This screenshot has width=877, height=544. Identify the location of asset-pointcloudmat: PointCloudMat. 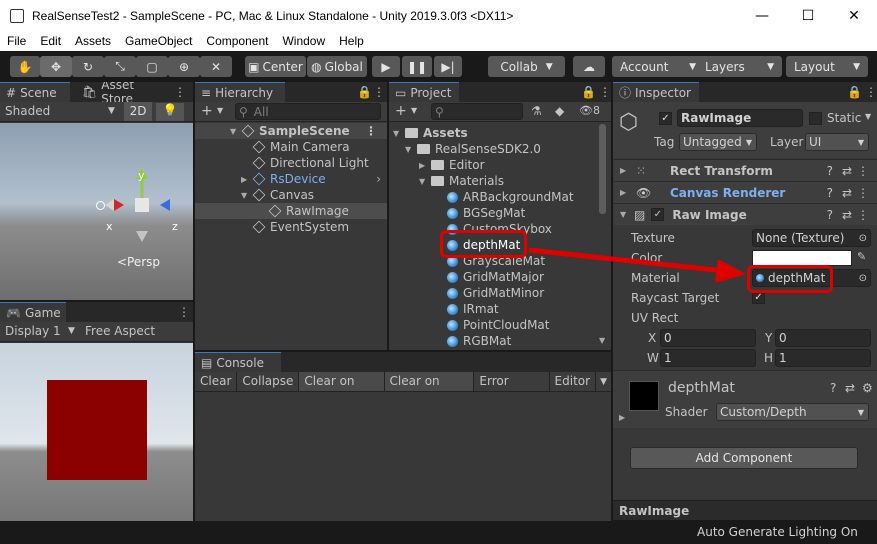
(498, 325).